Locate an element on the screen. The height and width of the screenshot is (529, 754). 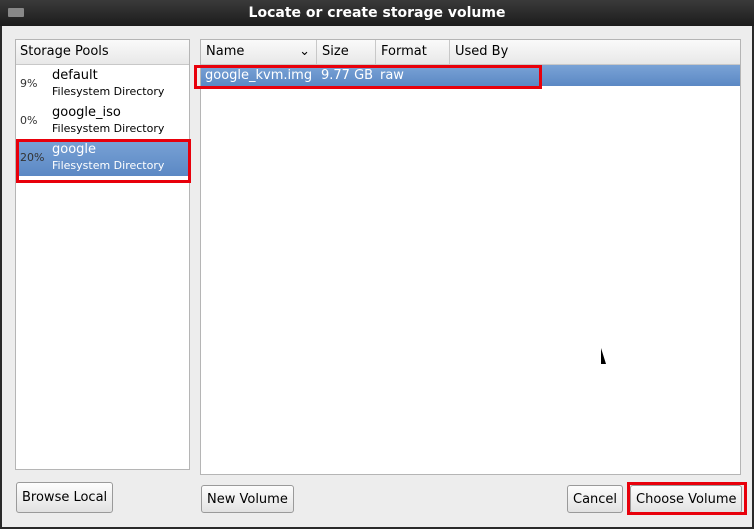
window-title: Locate or create storage volume is located at coordinates (377, 13).